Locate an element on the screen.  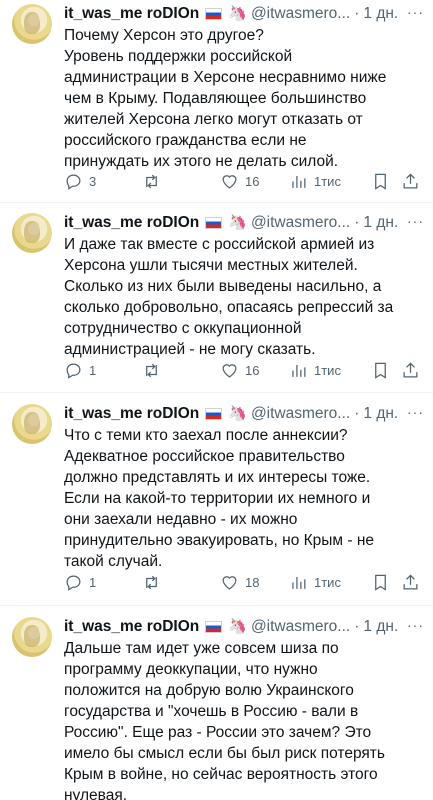
tweet-actions: 1 18 1тис is located at coordinates (245, 582).